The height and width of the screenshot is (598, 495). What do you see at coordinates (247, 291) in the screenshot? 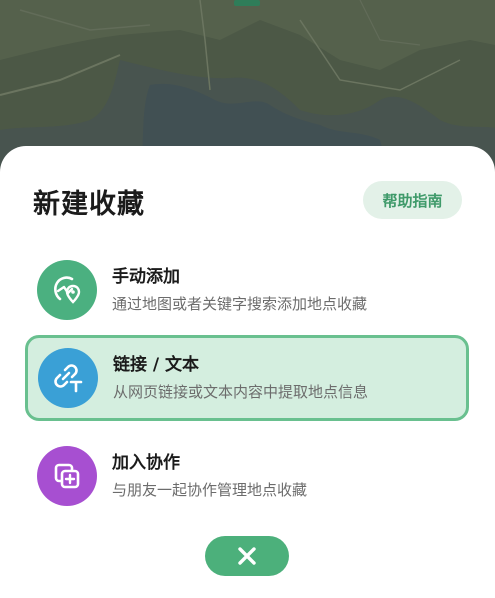
I see `option-manual-add: 手动添加 通过地图或者关键字搜索添加地点收藏` at bounding box center [247, 291].